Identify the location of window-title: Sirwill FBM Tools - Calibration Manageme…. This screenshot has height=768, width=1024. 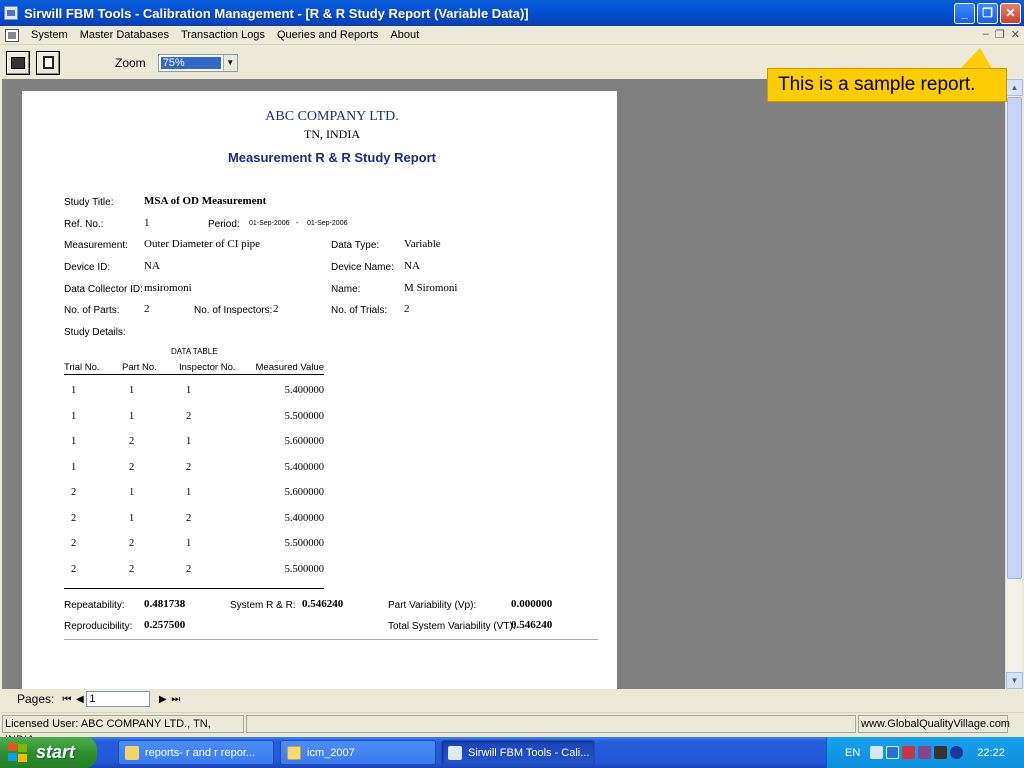
(276, 13).